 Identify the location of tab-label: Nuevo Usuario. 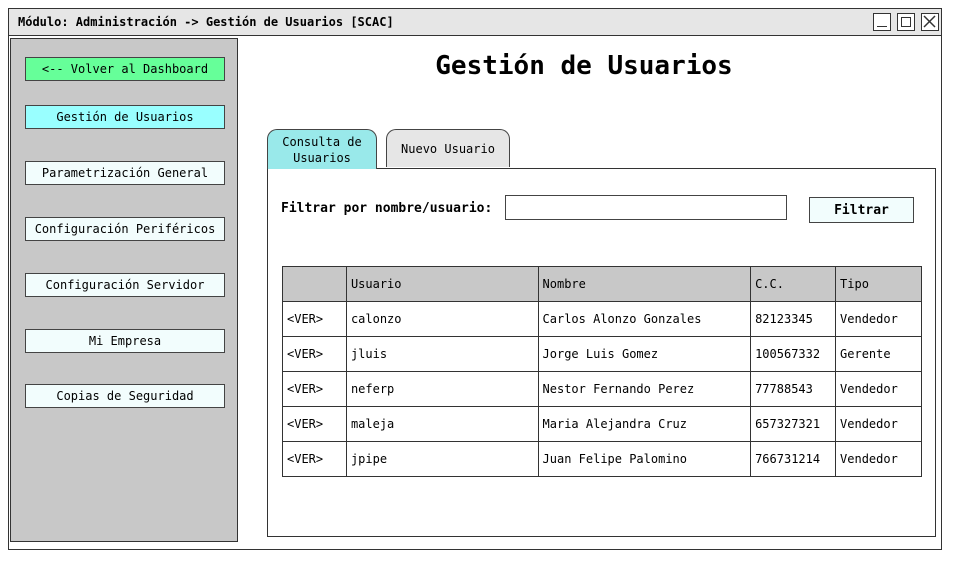
(448, 148).